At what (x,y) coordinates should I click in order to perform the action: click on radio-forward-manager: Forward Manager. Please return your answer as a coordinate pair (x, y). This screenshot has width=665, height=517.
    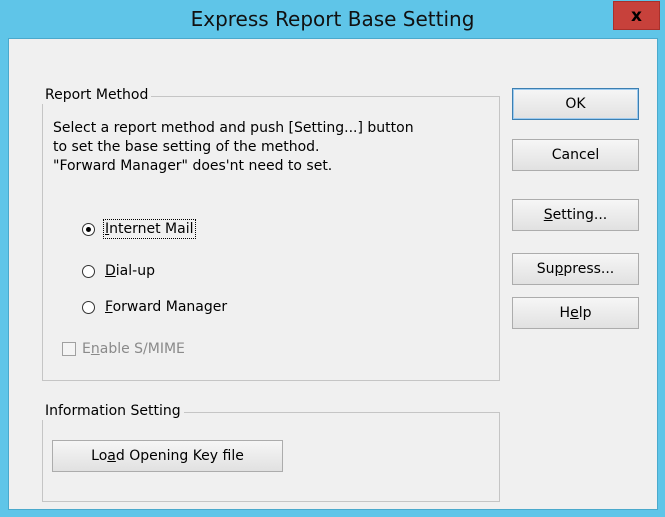
    Looking at the image, I should click on (154, 307).